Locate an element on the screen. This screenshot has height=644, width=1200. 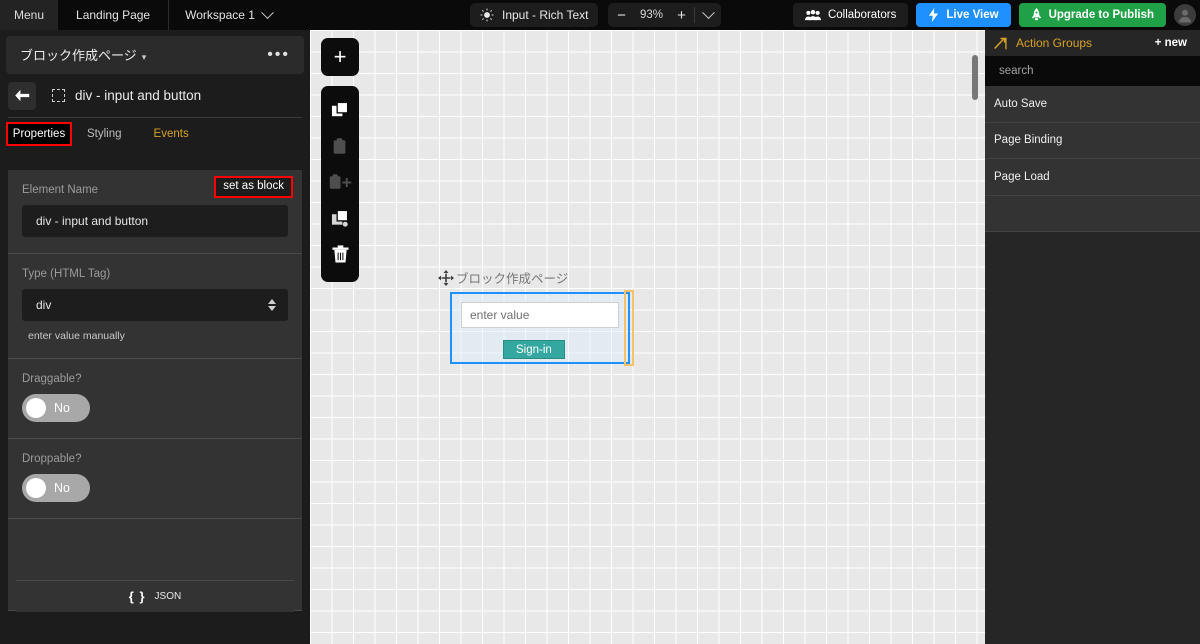
collaborators-label: Collaborators is located at coordinates (862, 15).